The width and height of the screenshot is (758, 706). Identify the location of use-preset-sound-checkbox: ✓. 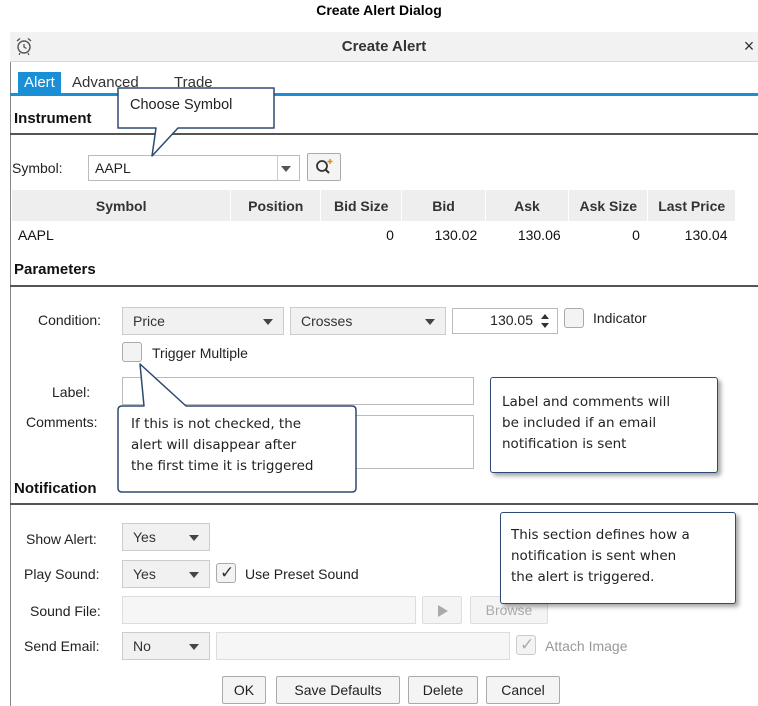
(226, 573).